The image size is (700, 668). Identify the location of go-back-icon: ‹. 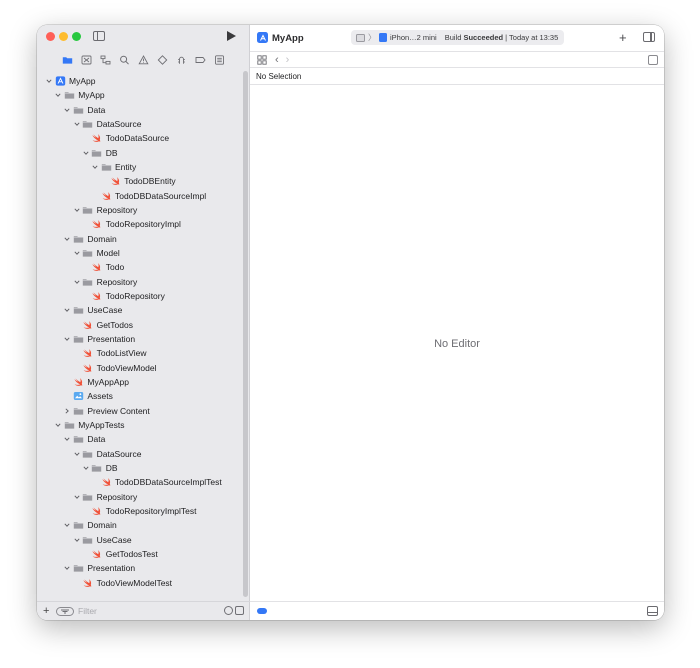
(277, 60).